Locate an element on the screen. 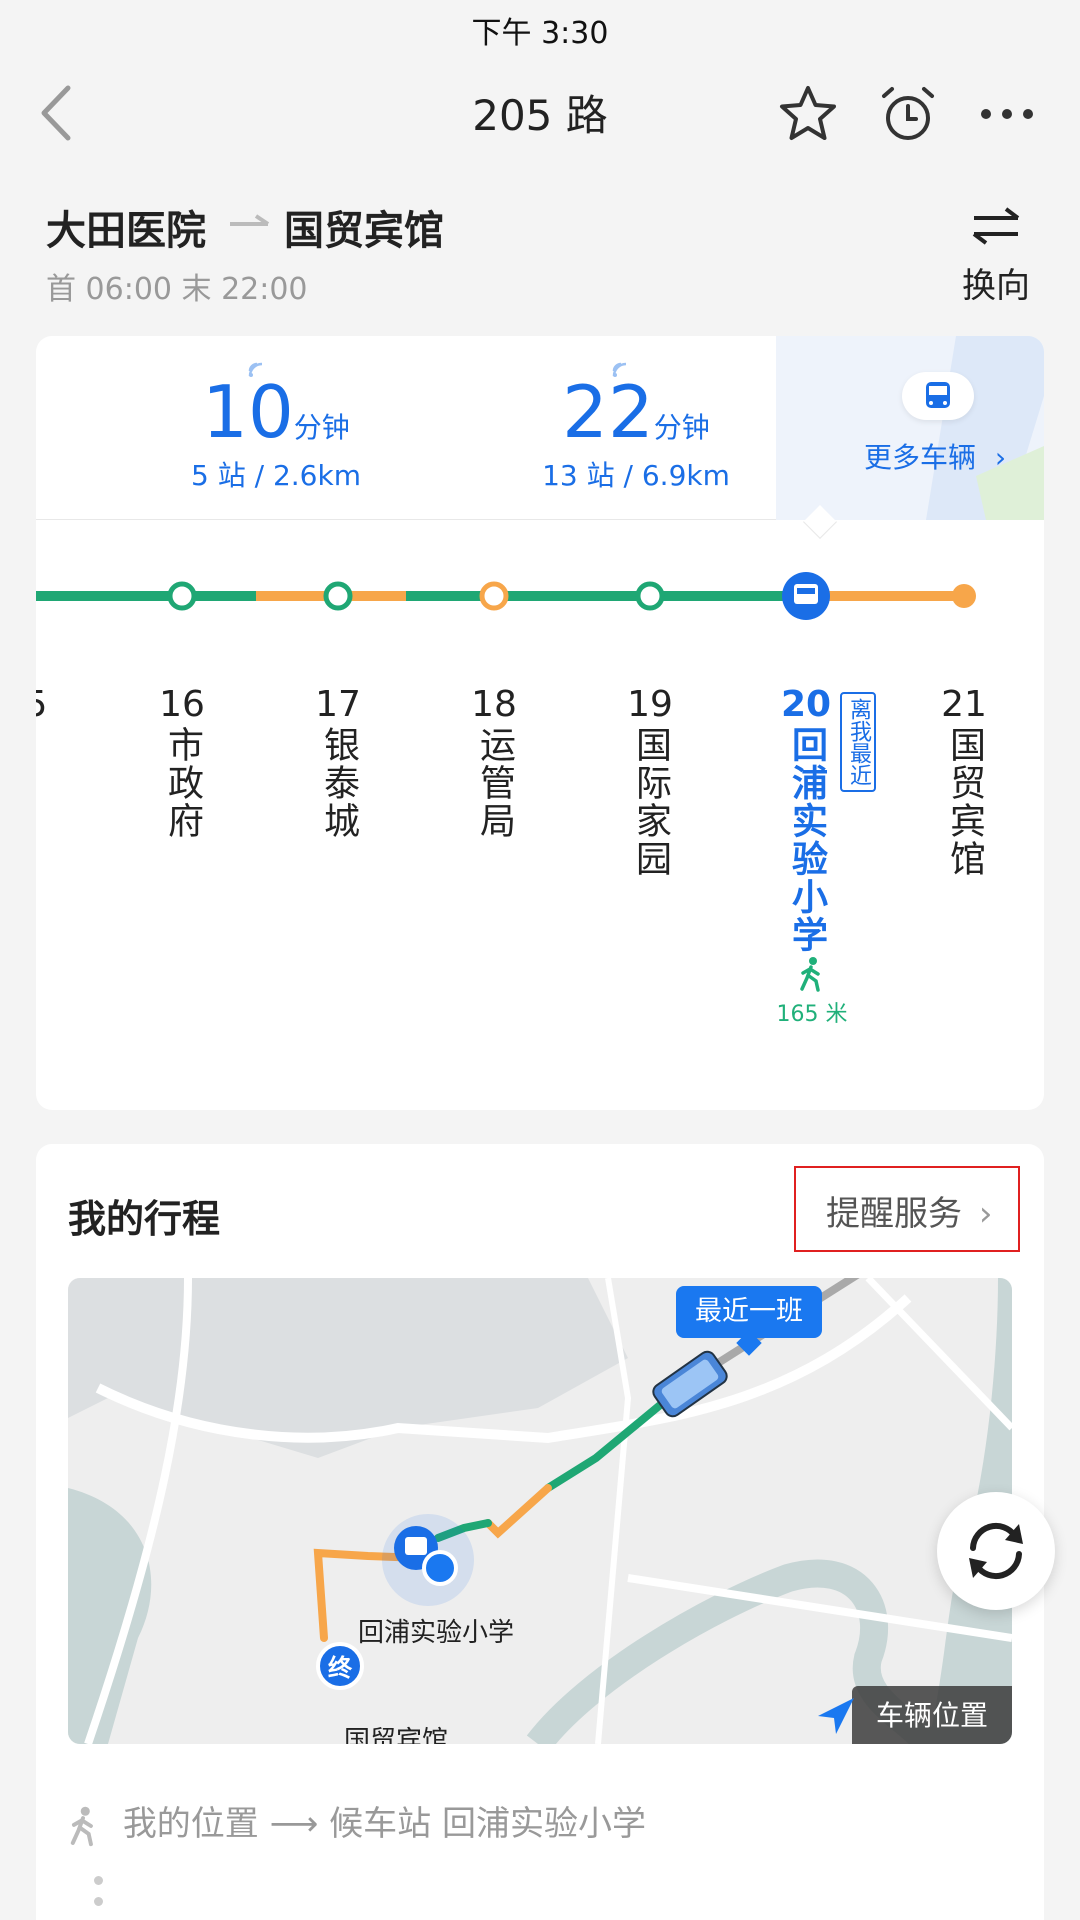 Image resolution: width=1080 pixels, height=1920 pixels. terminal-stop-node is located at coordinates (964, 596).